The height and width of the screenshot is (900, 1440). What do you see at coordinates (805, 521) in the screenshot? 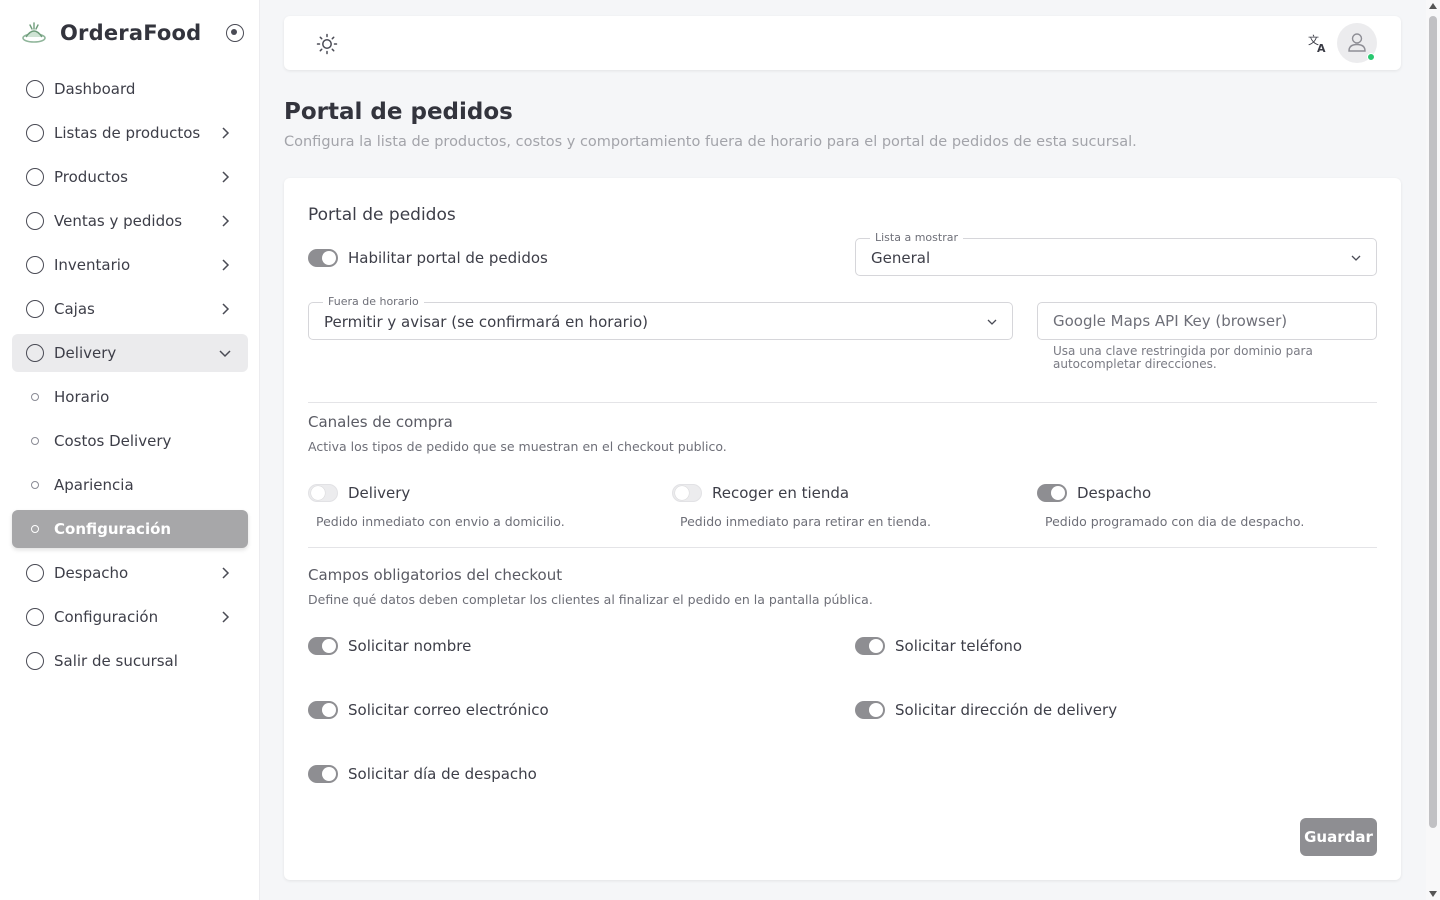
I see `channel-description: Pedido inmediato para retirar en tienda.` at bounding box center [805, 521].